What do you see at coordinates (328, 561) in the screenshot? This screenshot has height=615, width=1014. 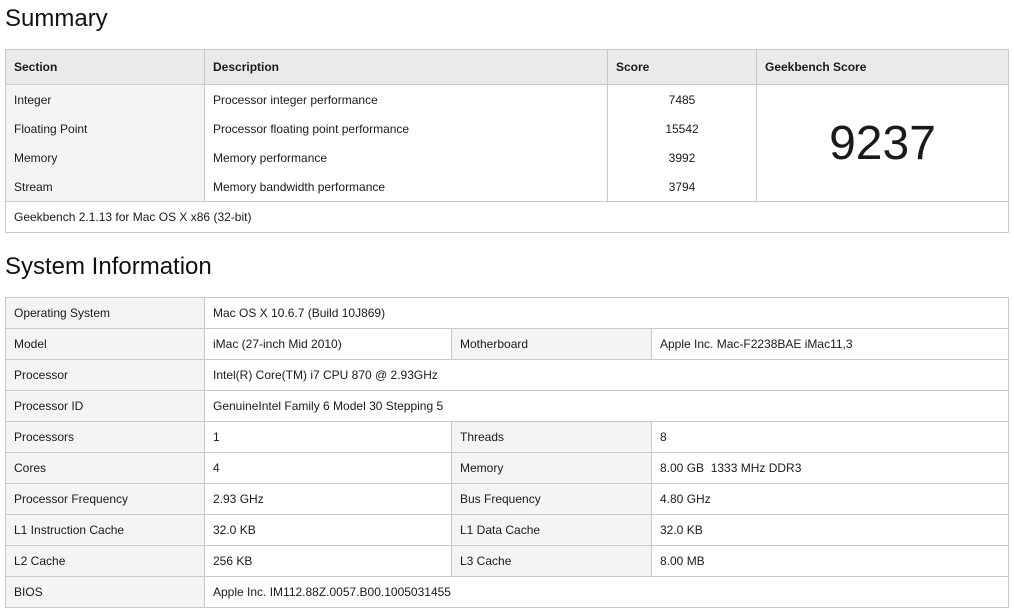 I see `l2-cache-value: 256 KB` at bounding box center [328, 561].